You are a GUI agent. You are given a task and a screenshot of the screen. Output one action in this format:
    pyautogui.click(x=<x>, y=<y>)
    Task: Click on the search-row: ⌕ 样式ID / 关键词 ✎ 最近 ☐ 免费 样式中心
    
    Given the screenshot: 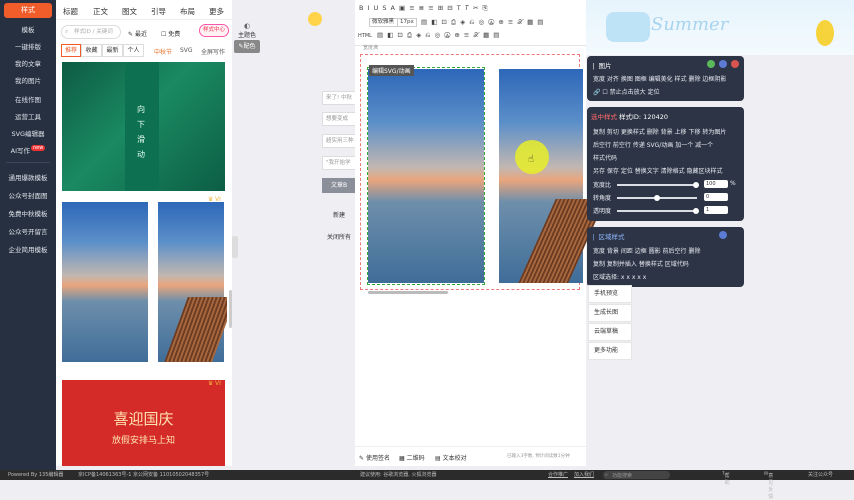 What is the action you would take?
    pyautogui.click(x=144, y=32)
    